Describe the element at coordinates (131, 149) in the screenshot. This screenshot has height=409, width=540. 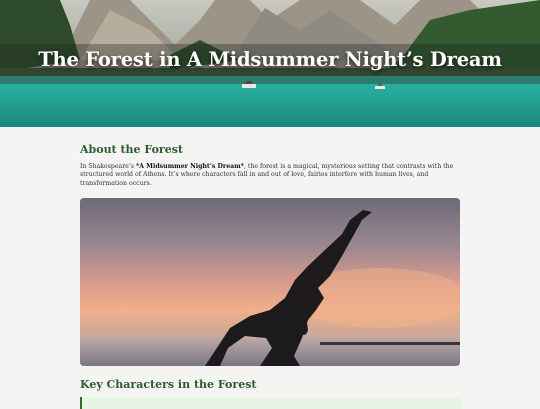
I see `about-heading: About the Forest` at that location.